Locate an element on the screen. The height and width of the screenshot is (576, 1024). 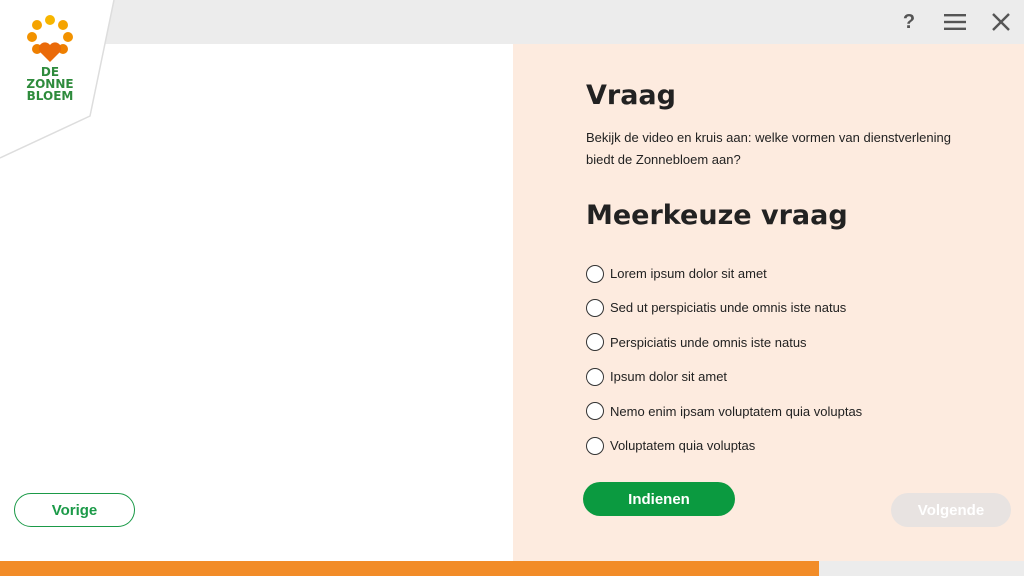
sunflower-icon is located at coordinates (50, 38).